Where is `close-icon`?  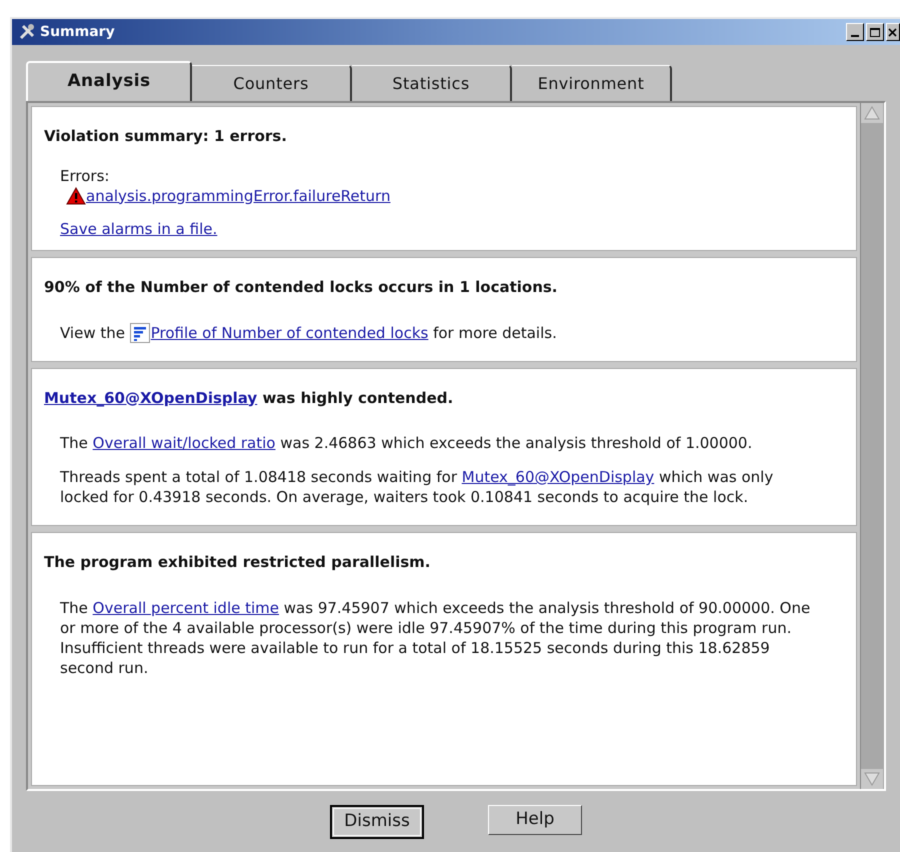
close-icon is located at coordinates (892, 32).